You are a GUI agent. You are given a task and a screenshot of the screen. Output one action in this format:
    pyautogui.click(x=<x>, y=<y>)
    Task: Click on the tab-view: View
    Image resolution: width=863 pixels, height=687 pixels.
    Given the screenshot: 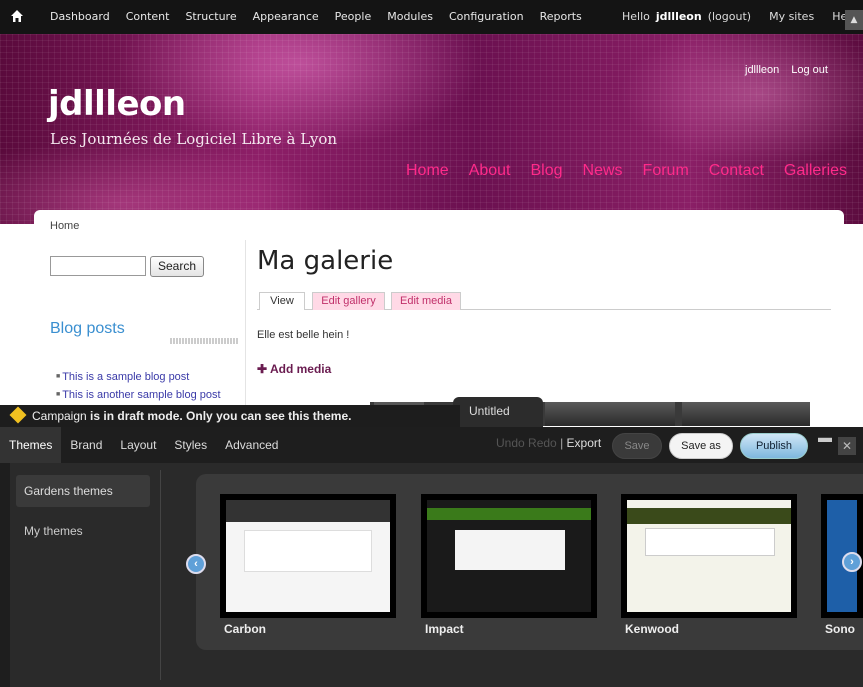 What is the action you would take?
    pyautogui.click(x=282, y=301)
    